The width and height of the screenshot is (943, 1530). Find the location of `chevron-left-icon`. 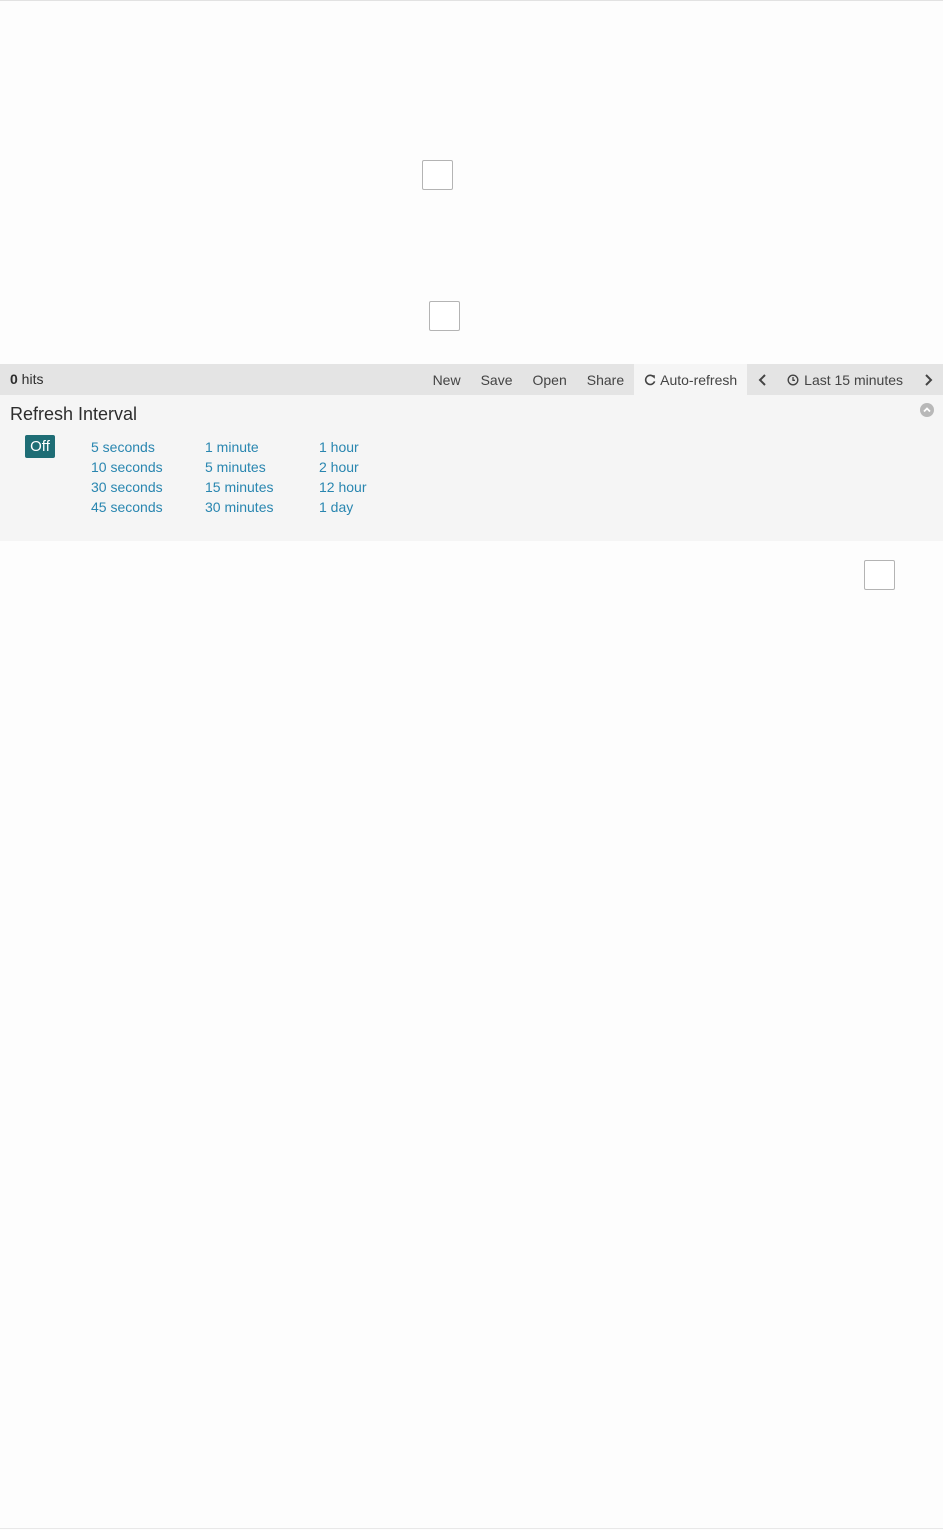

chevron-left-icon is located at coordinates (762, 379).